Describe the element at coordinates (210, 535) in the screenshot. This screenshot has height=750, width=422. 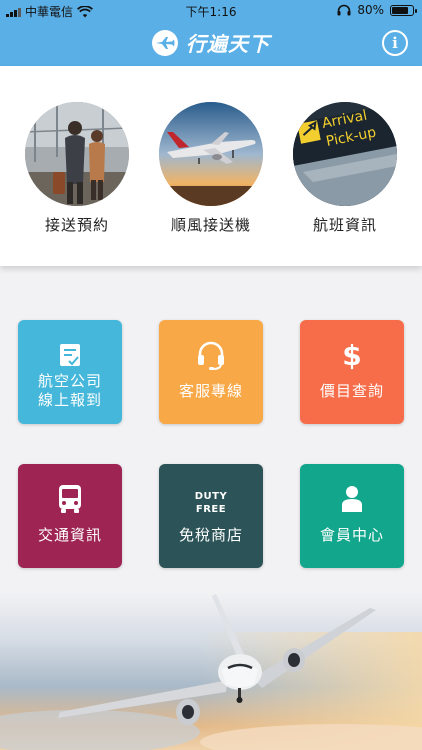
I see `duty-free-label: 免稅商店` at that location.